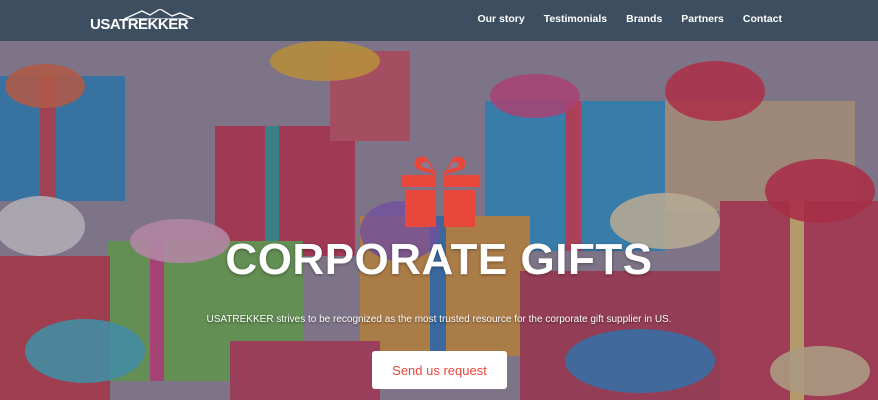  I want to click on nav-item-testimonials: Testimonials, so click(575, 19).